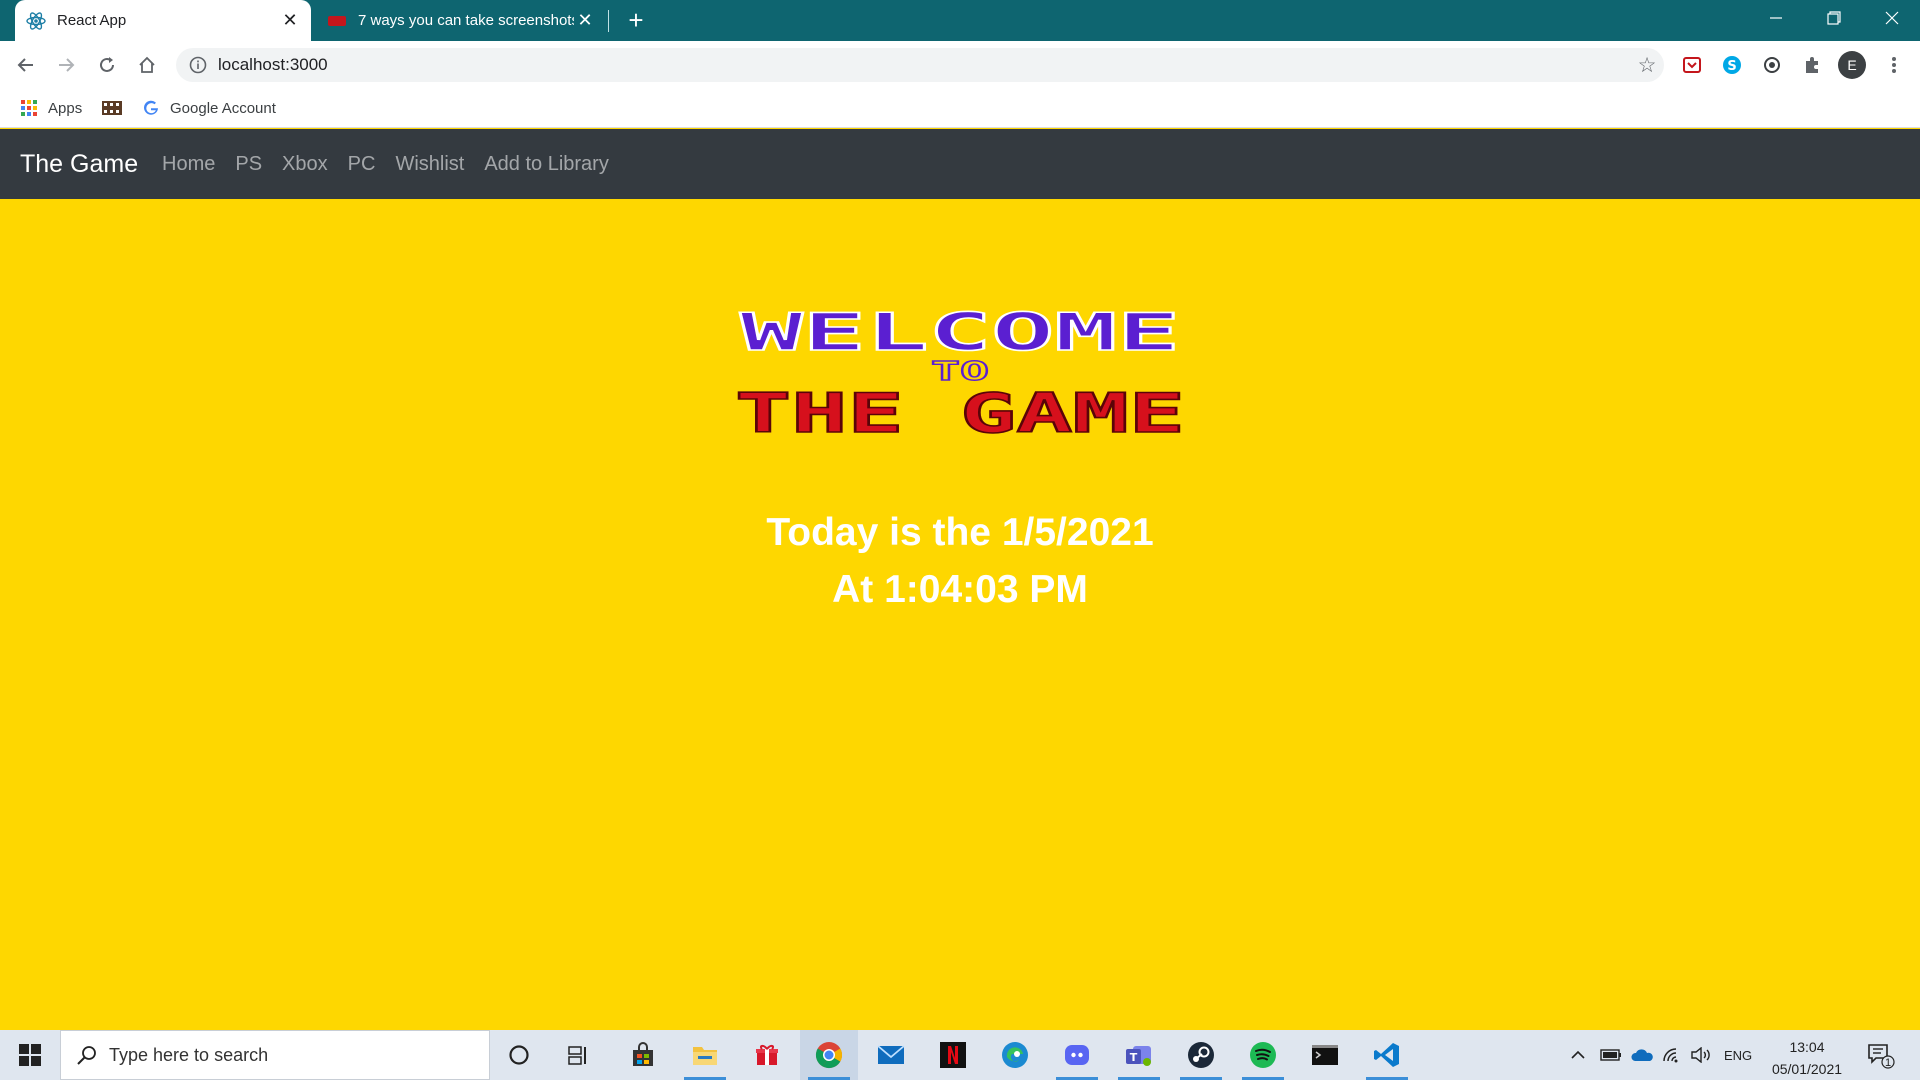  What do you see at coordinates (26, 65) in the screenshot?
I see `back-button` at bounding box center [26, 65].